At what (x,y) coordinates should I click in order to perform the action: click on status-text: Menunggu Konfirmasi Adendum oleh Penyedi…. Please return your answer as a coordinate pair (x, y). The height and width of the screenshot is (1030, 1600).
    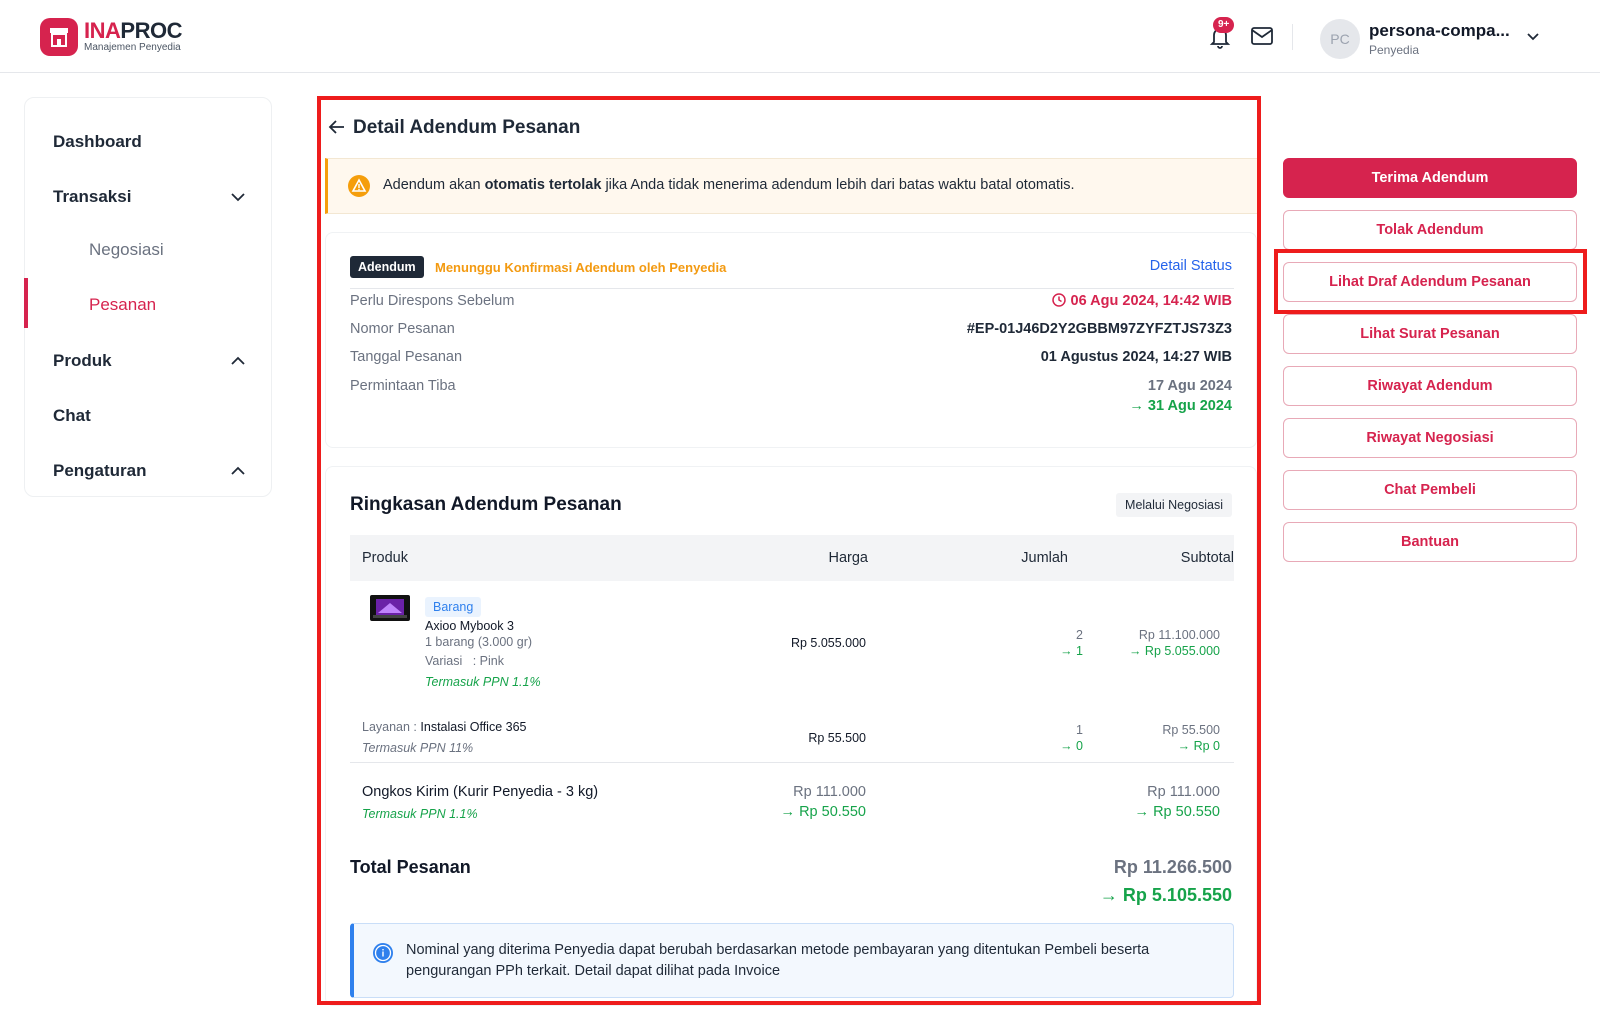
    Looking at the image, I should click on (581, 267).